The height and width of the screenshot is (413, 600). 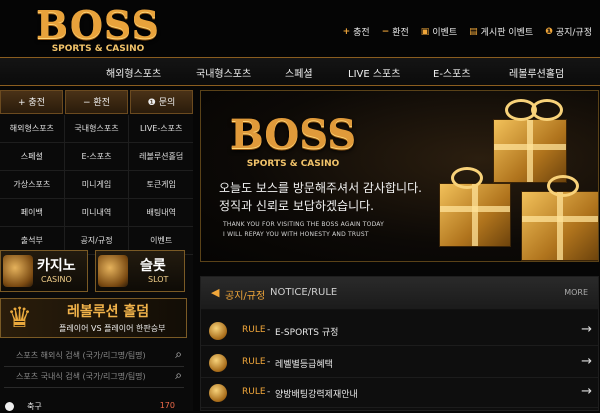 I want to click on notice-item: RULE - 레벨별등급혜택 →, so click(x=399, y=363).